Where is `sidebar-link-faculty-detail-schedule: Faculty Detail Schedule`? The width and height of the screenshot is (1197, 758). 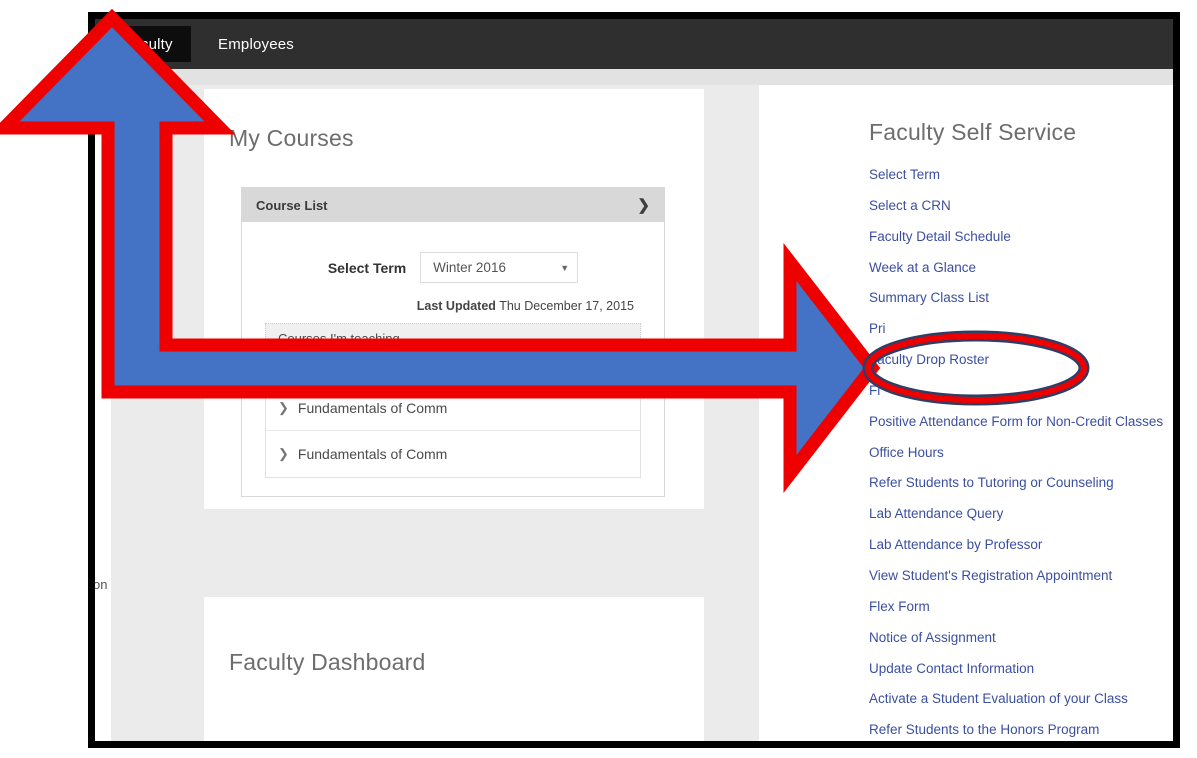 sidebar-link-faculty-detail-schedule: Faculty Detail Schedule is located at coordinates (1021, 237).